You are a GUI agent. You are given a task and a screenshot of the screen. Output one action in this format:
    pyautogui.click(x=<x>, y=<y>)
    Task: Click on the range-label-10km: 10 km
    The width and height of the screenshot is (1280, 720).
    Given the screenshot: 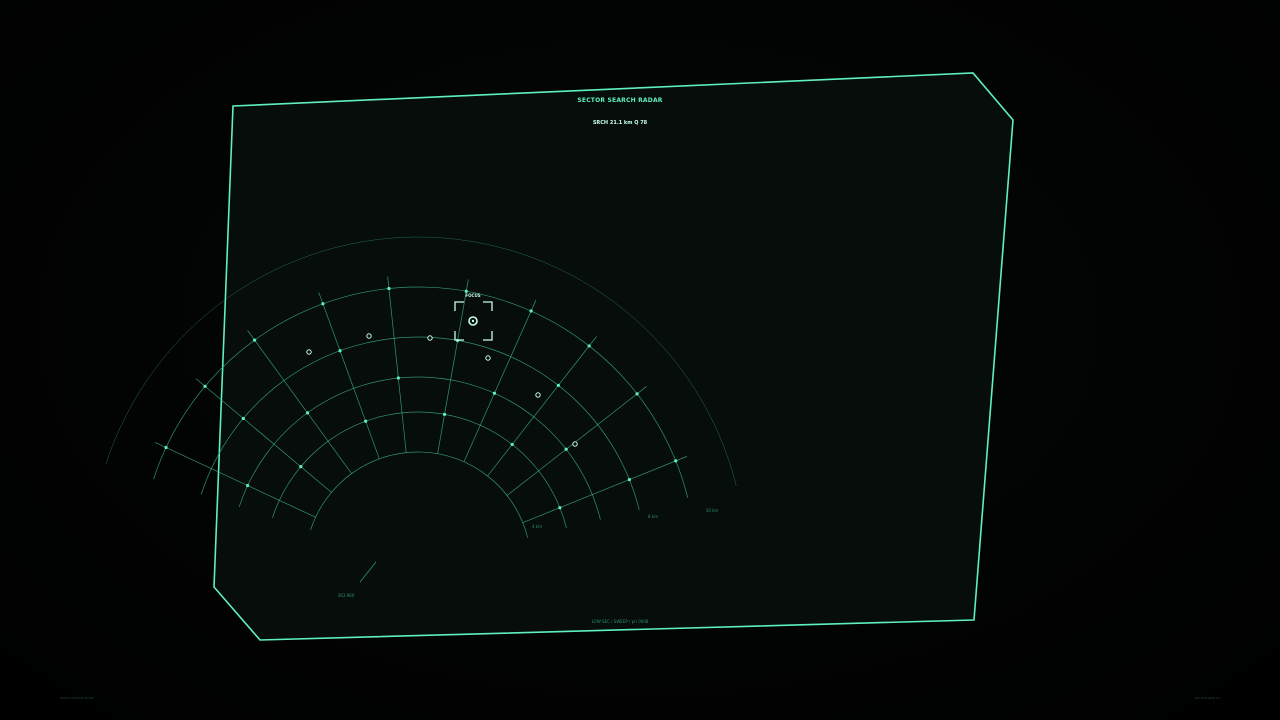 What is the action you would take?
    pyautogui.click(x=712, y=510)
    